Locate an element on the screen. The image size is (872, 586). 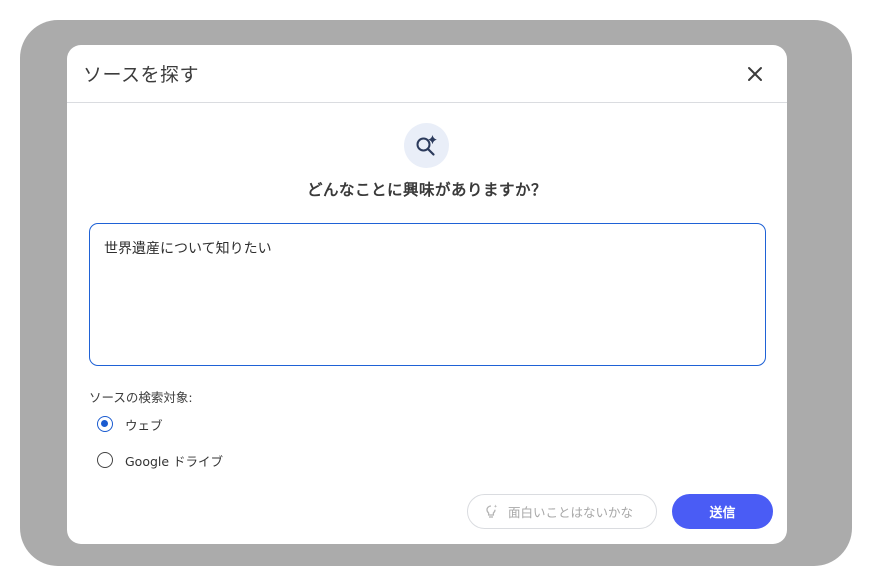
radio-option-web: ウェブ is located at coordinates (130, 424).